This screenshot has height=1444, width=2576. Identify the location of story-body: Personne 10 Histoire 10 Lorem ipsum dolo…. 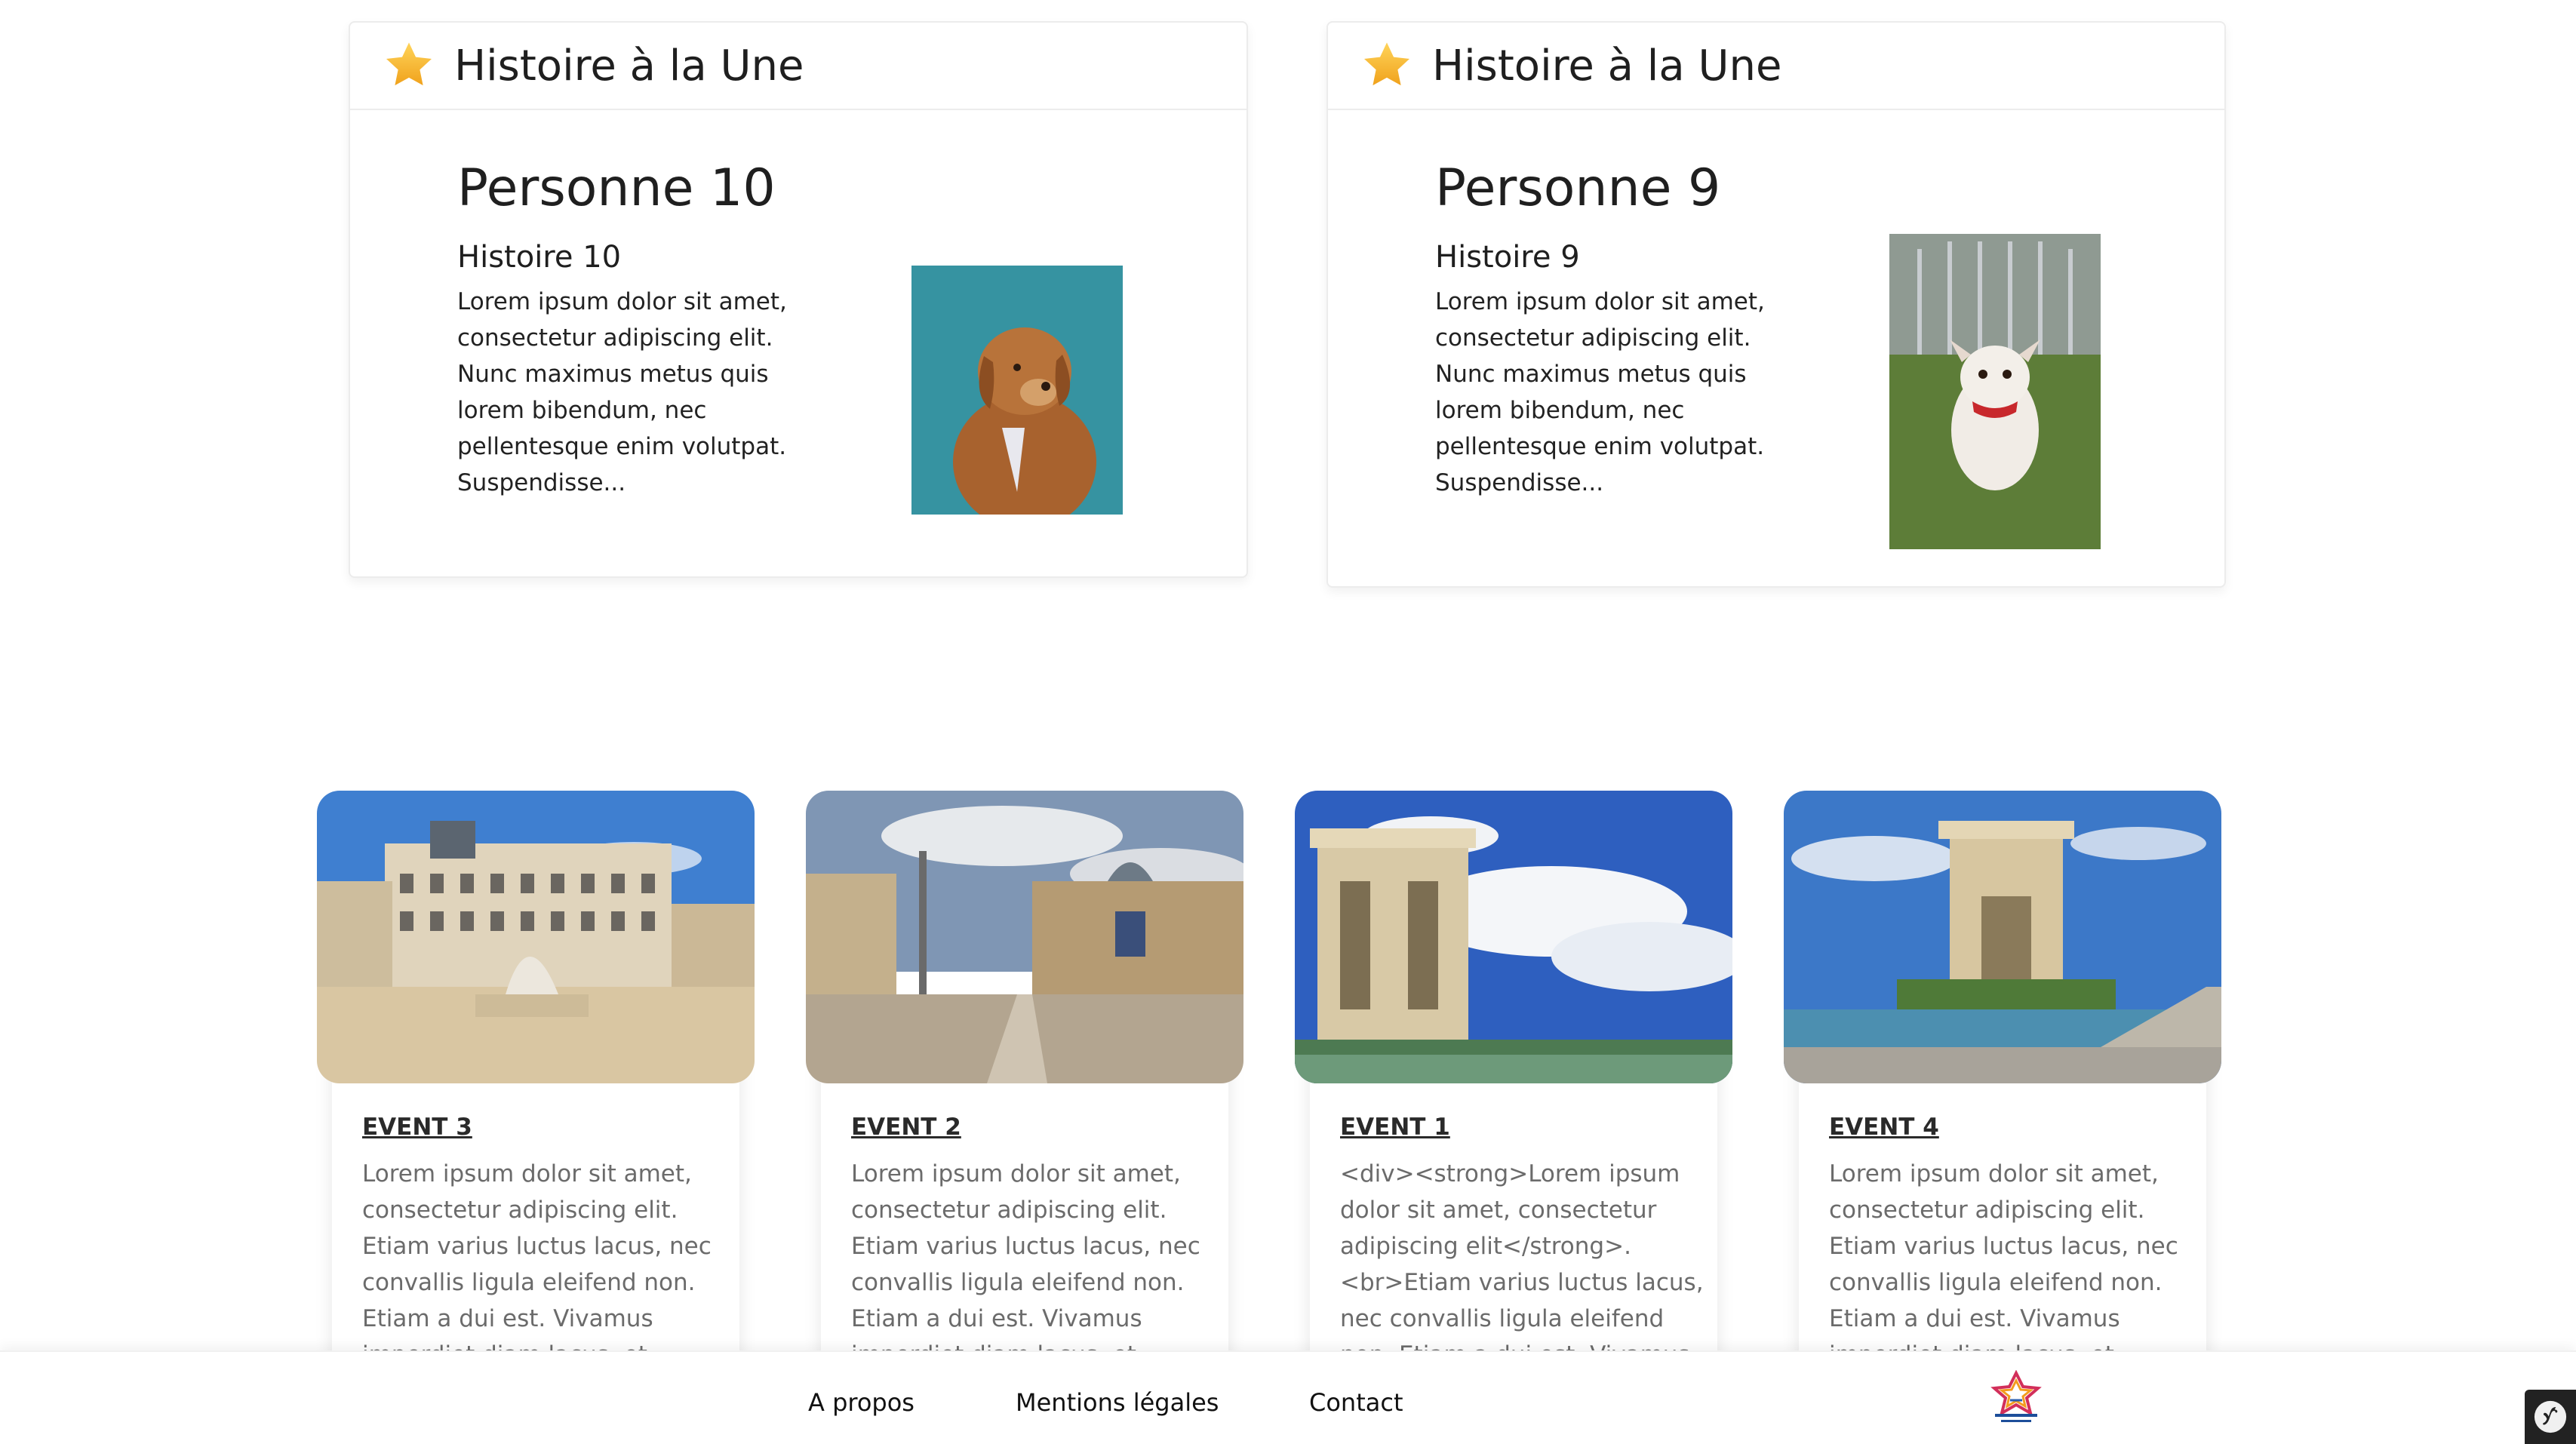
(623, 332).